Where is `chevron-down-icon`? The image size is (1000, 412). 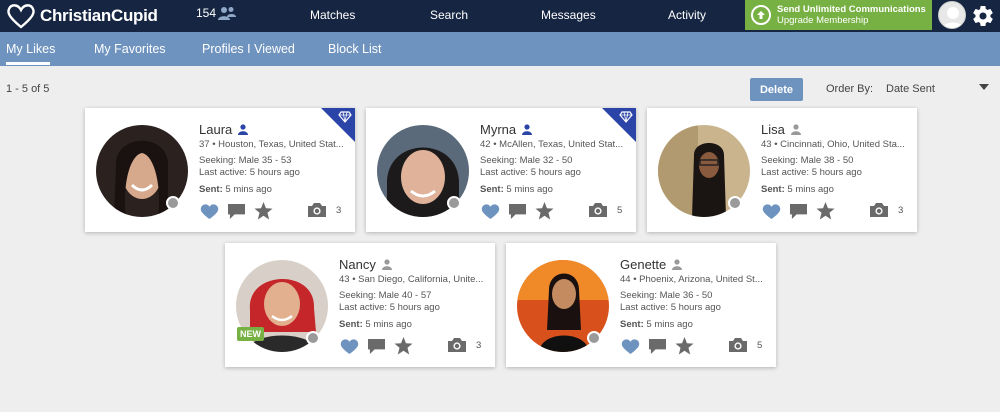
chevron-down-icon is located at coordinates (984, 87).